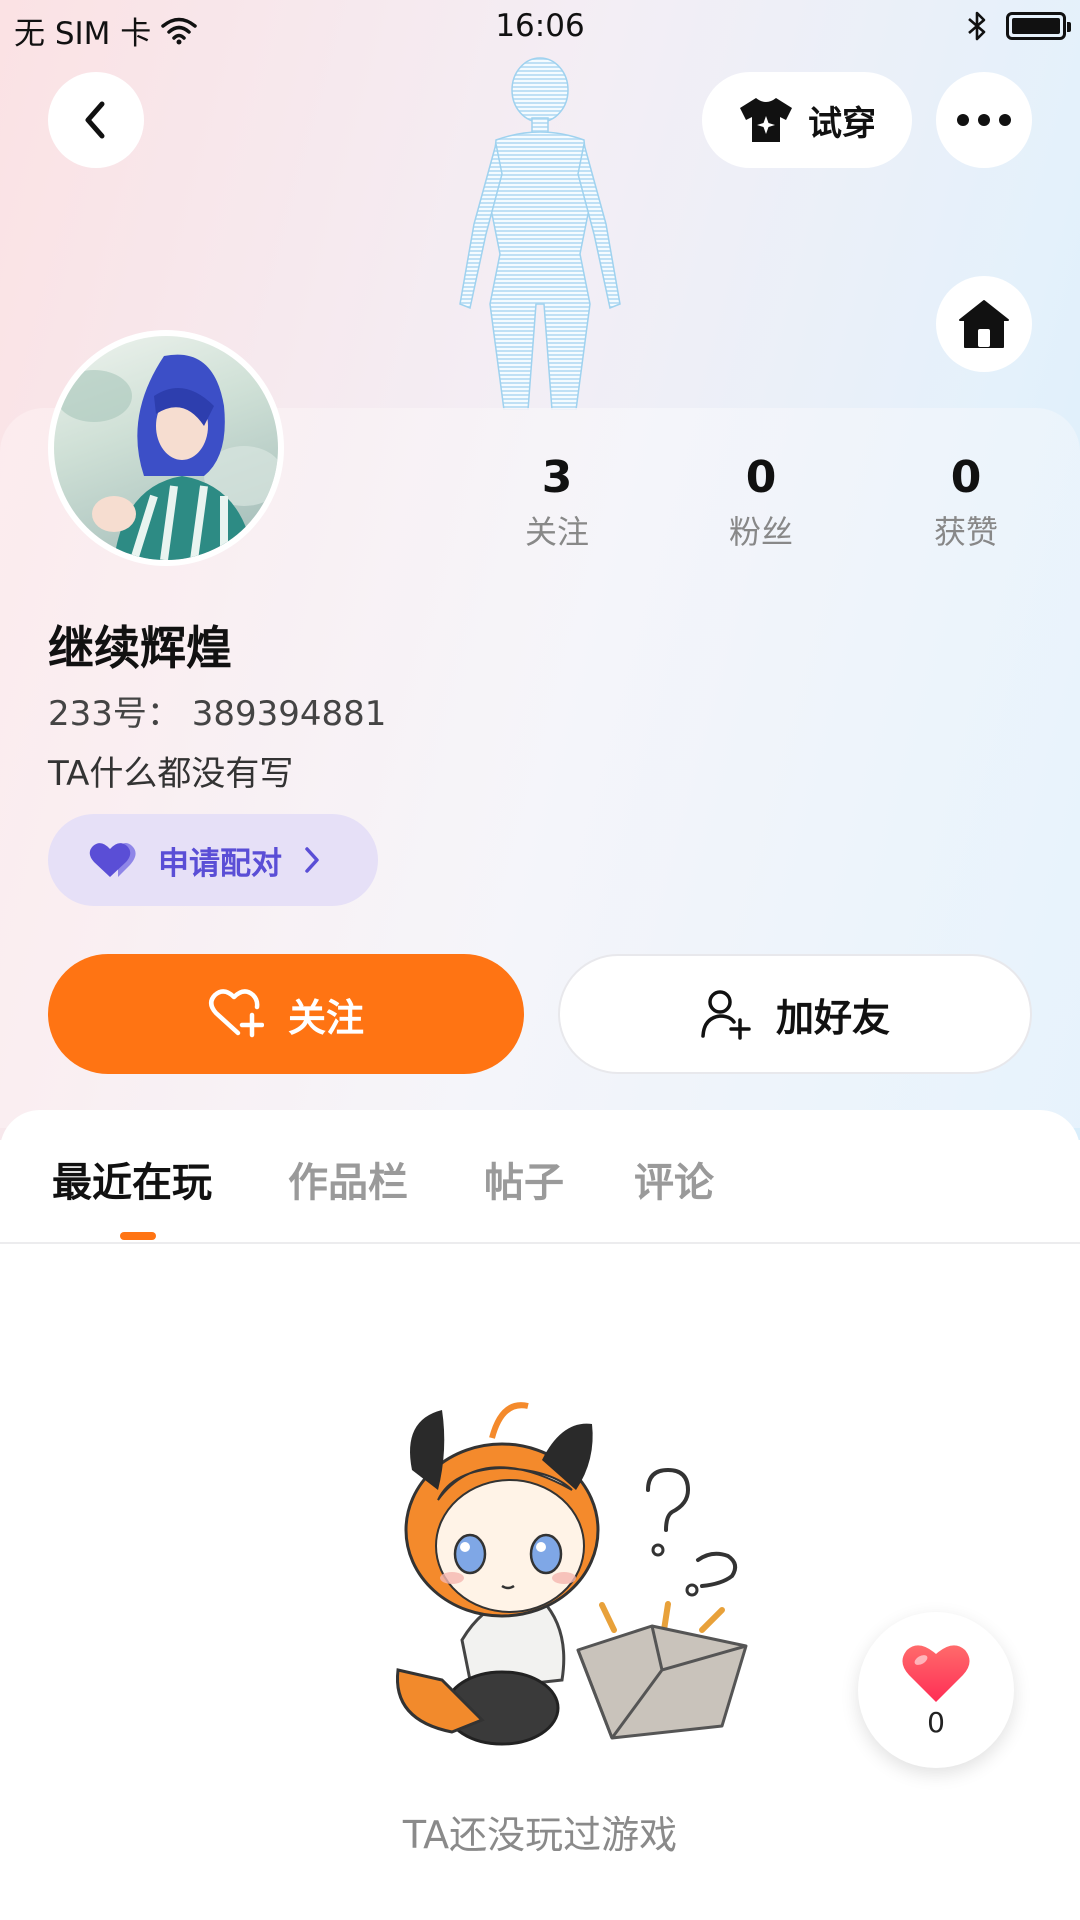 This screenshot has width=1080, height=1920. What do you see at coordinates (977, 26) in the screenshot?
I see `bluetooth-icon` at bounding box center [977, 26].